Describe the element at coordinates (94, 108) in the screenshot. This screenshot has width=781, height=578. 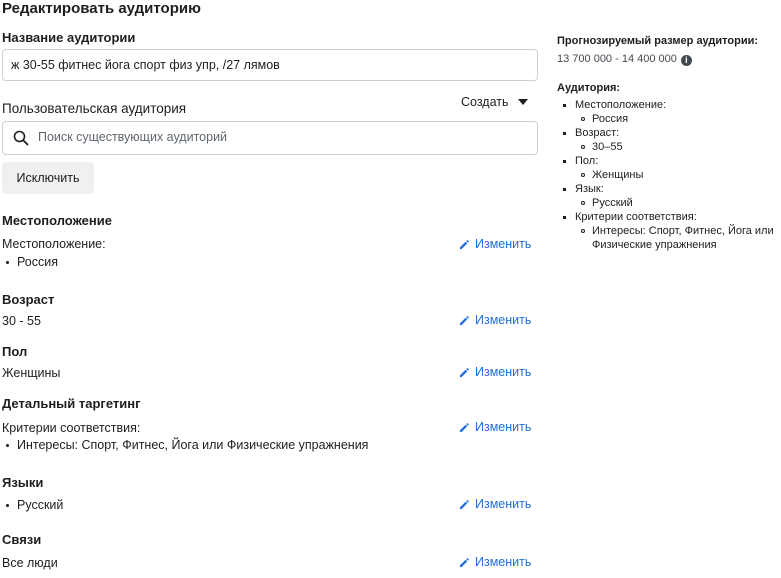
I see `custom-audience-label: Пользовательская аудитория` at that location.